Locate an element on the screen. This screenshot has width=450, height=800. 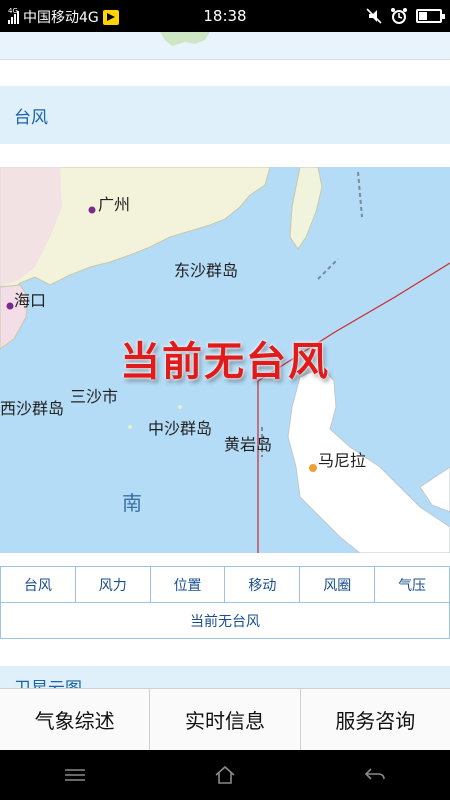
satellite-section-header: 卫星云图 is located at coordinates (225, 677).